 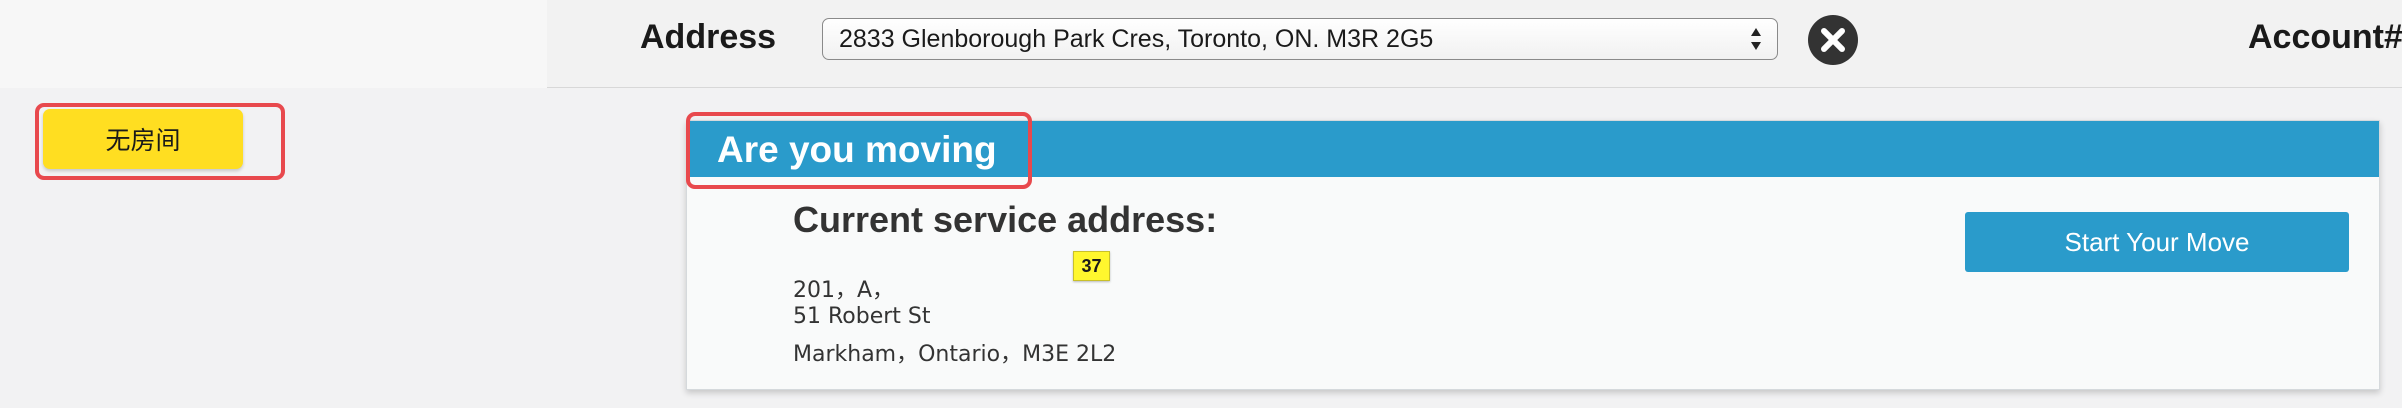 I want to click on service-address-line-1: 201，A，, so click(x=844, y=290).